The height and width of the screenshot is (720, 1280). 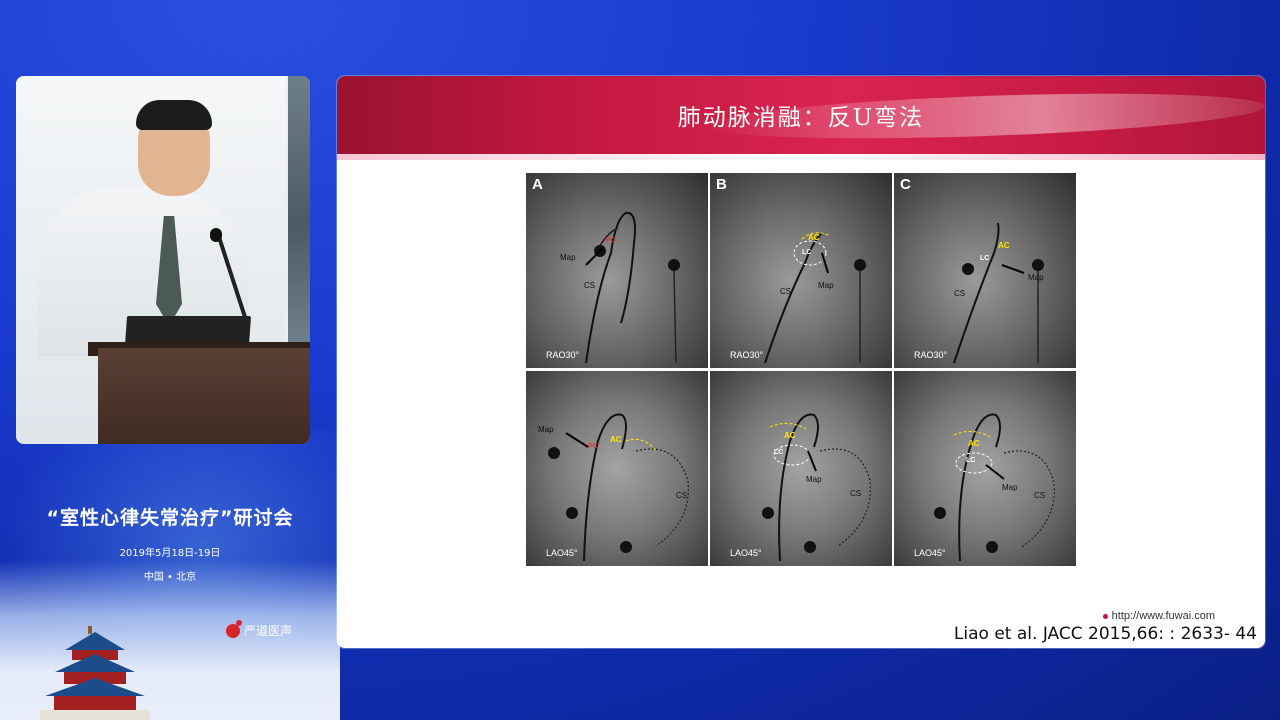 I want to click on fluoro-panel-b: B AC LC Map CS RAO30°, so click(x=801, y=270).